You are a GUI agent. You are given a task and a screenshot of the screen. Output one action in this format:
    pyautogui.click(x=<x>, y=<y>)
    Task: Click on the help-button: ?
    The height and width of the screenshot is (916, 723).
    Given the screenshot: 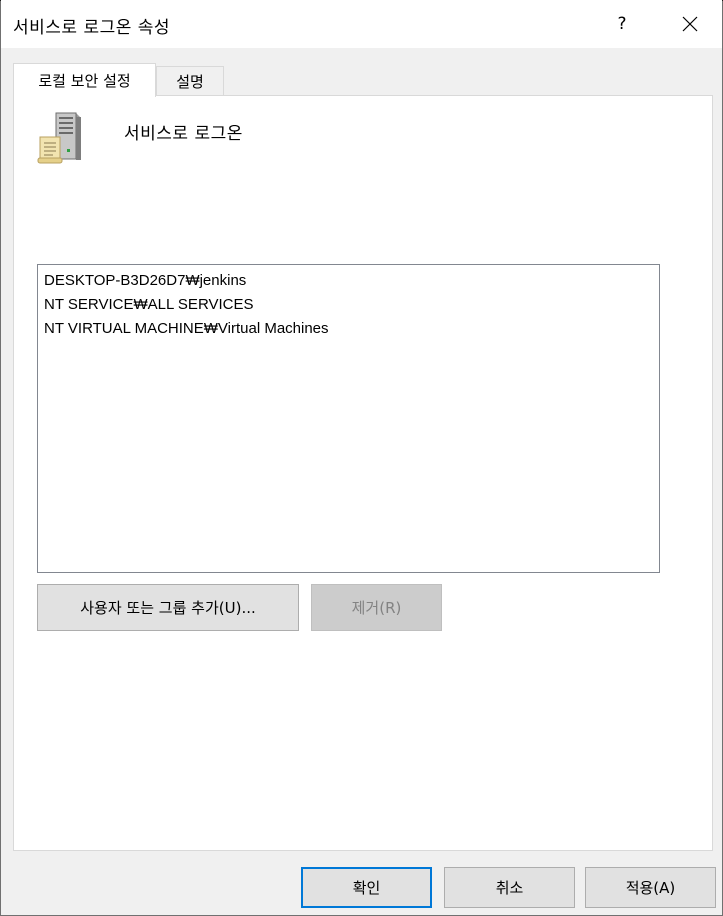 What is the action you would take?
    pyautogui.click(x=622, y=24)
    